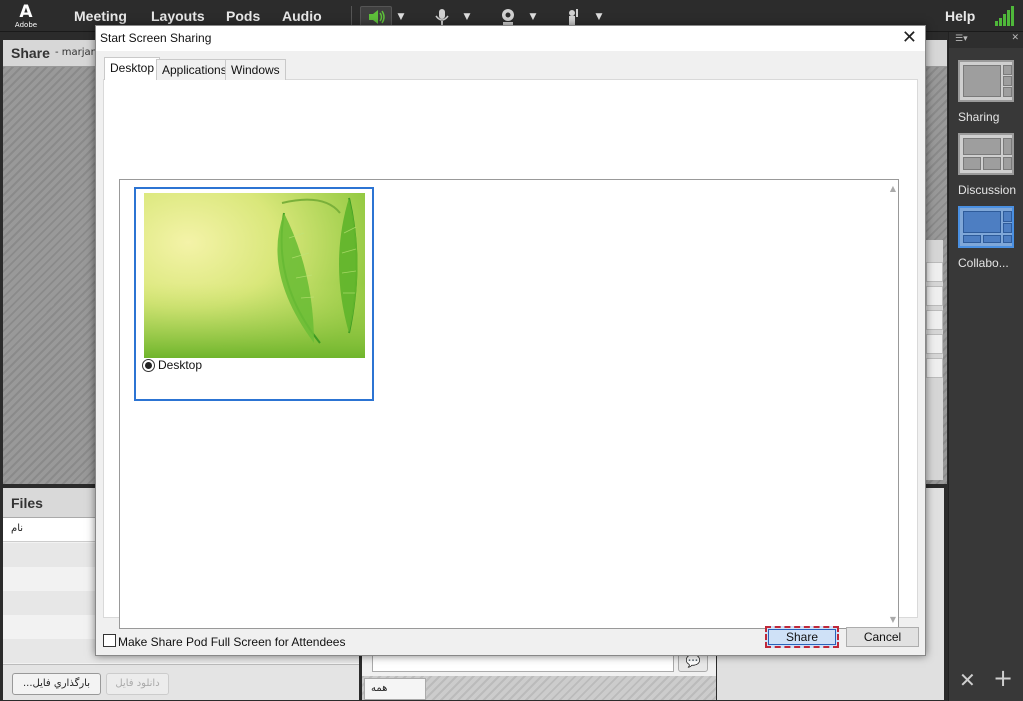 This screenshot has height=701, width=1023. Describe the element at coordinates (985, 366) in the screenshot. I see `layouts-sidebar: ☰▾ ✕ Sharing Discussion Collabo... ✕ +` at that location.